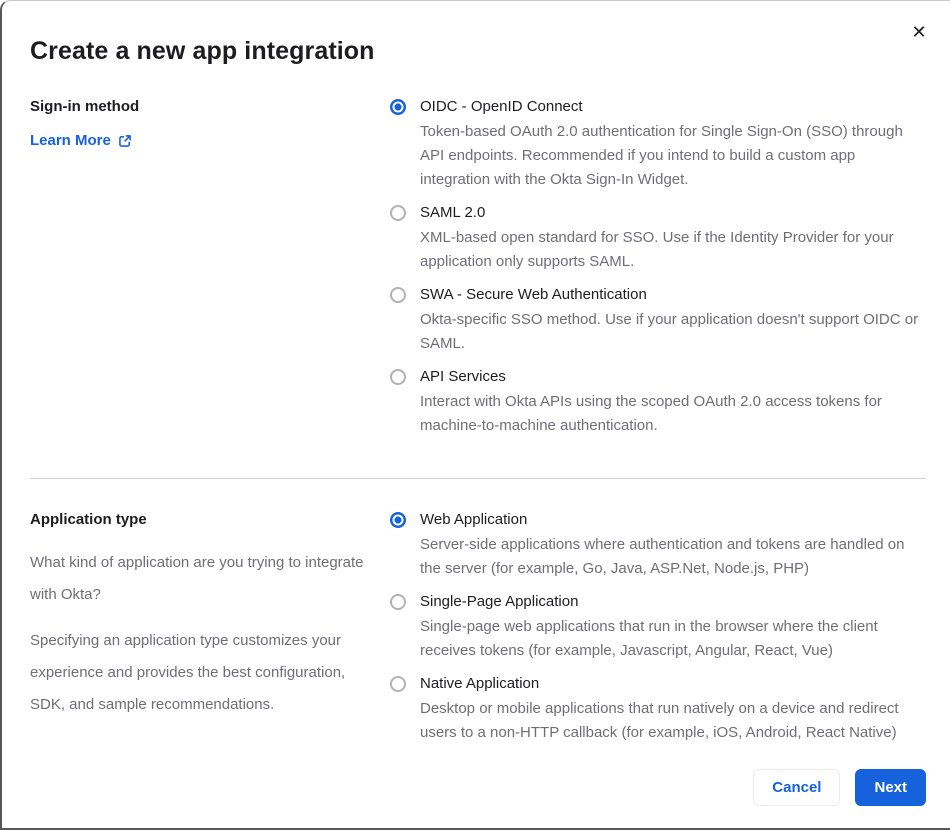 Image resolution: width=950 pixels, height=830 pixels. I want to click on option-label: SWA - Secure Web Authentication, so click(533, 294).